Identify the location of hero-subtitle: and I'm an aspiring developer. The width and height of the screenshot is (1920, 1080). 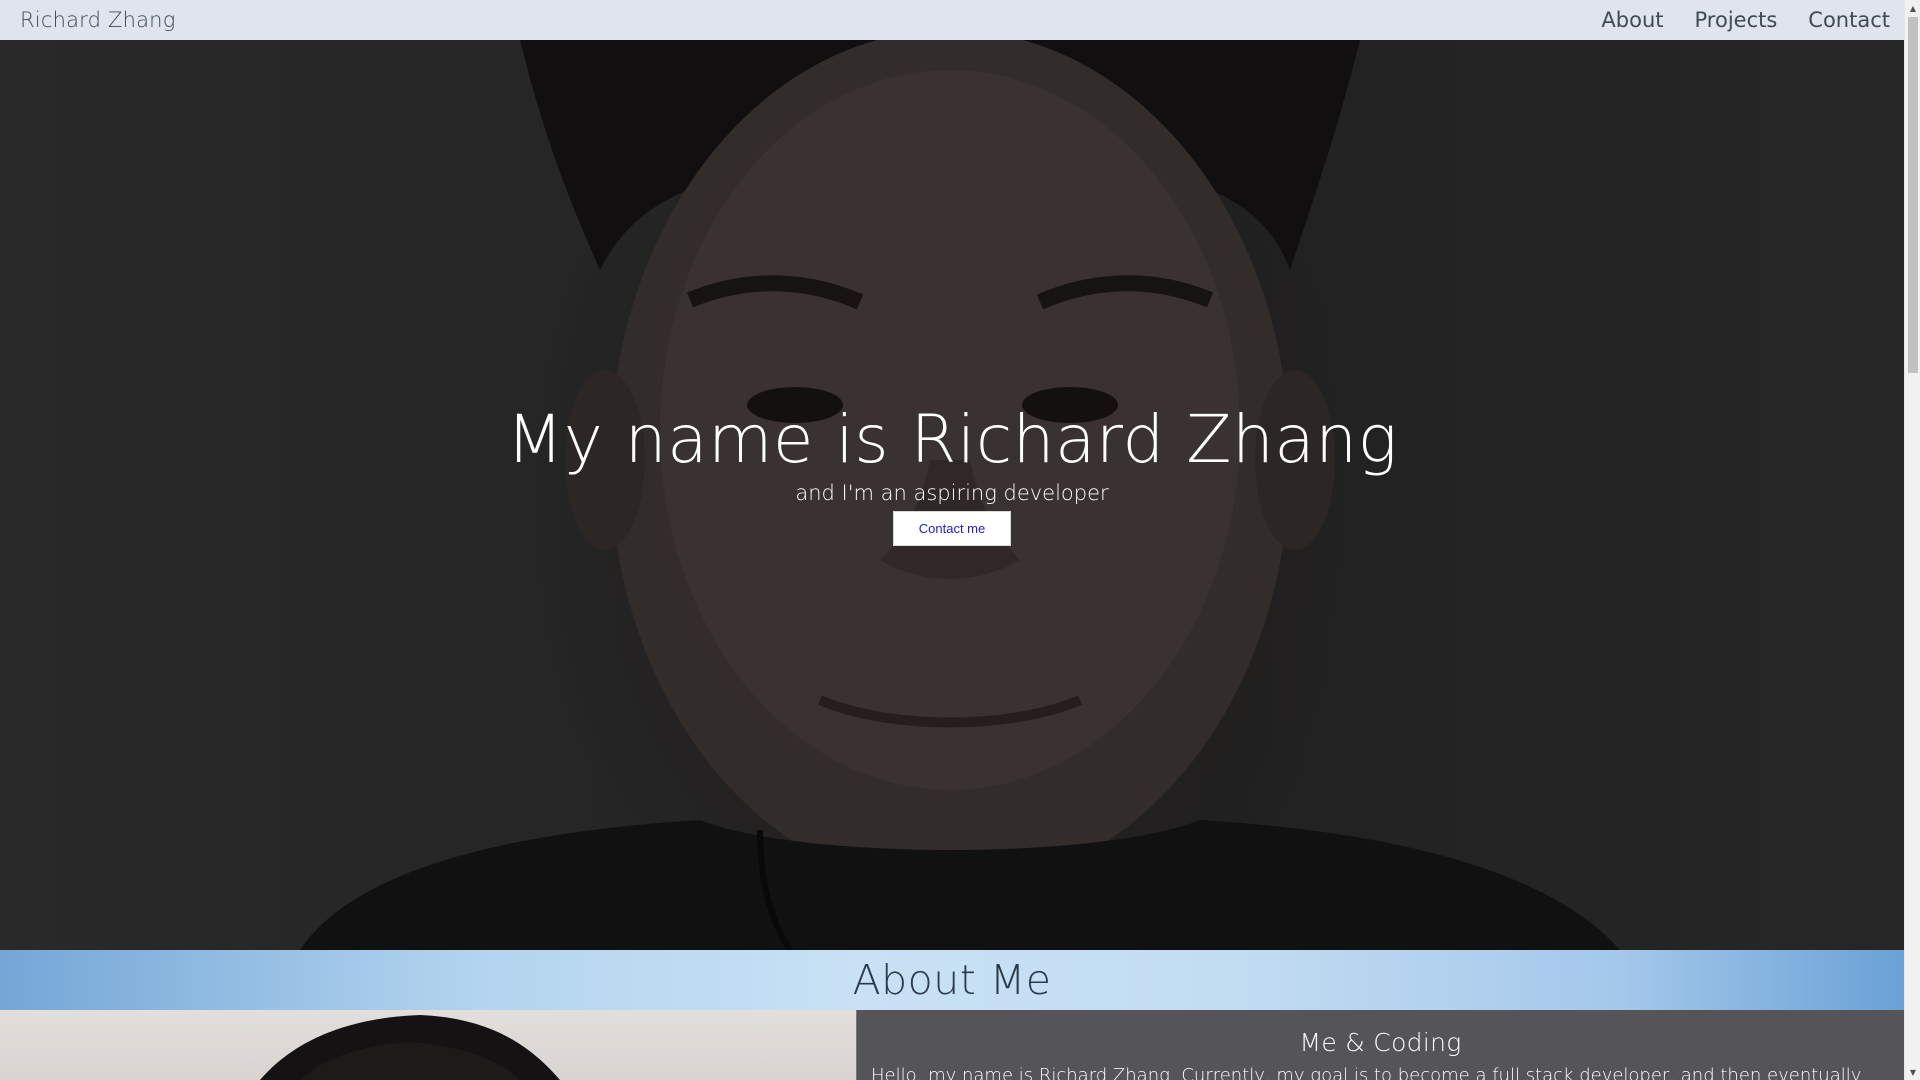
(952, 493).